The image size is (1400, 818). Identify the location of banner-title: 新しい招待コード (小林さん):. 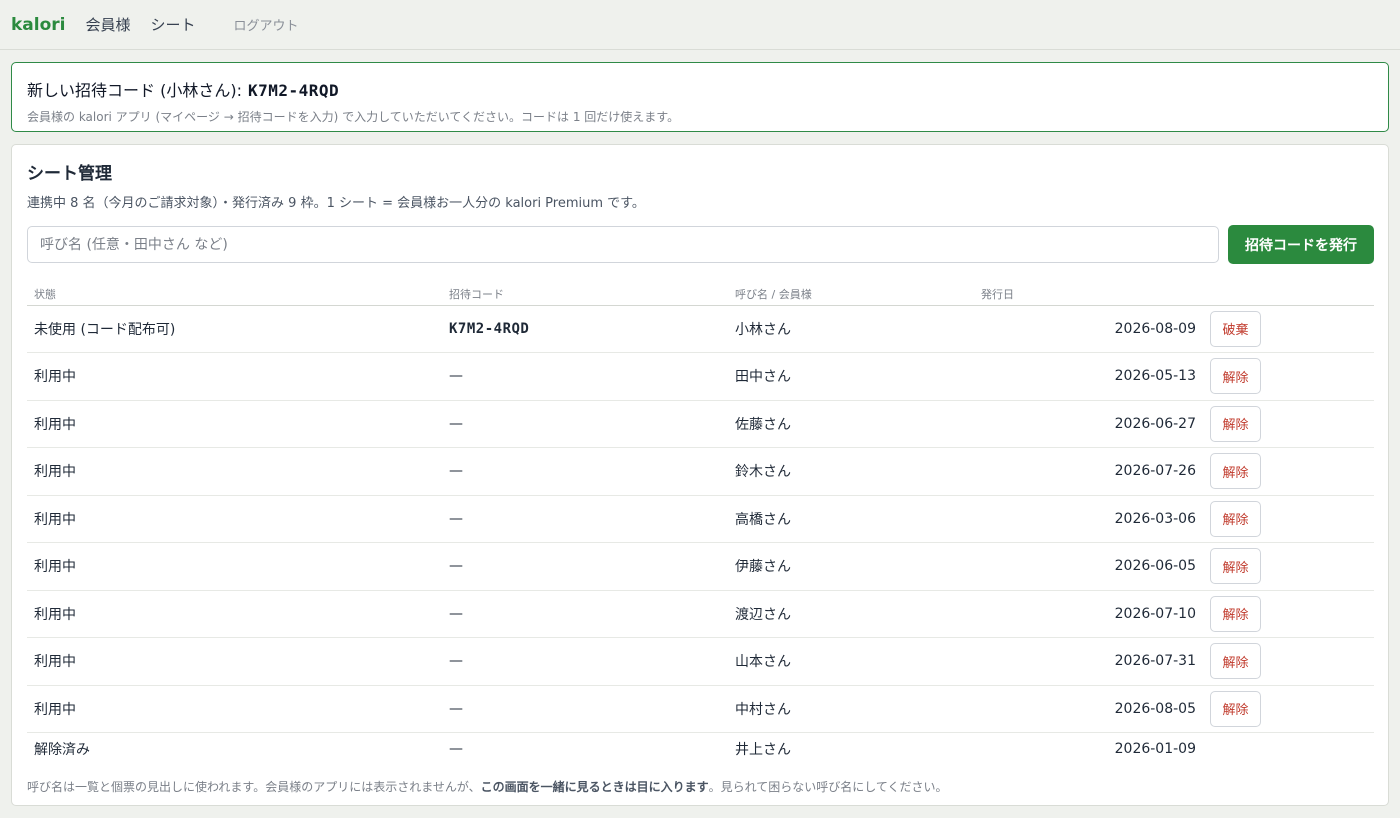
(134, 90).